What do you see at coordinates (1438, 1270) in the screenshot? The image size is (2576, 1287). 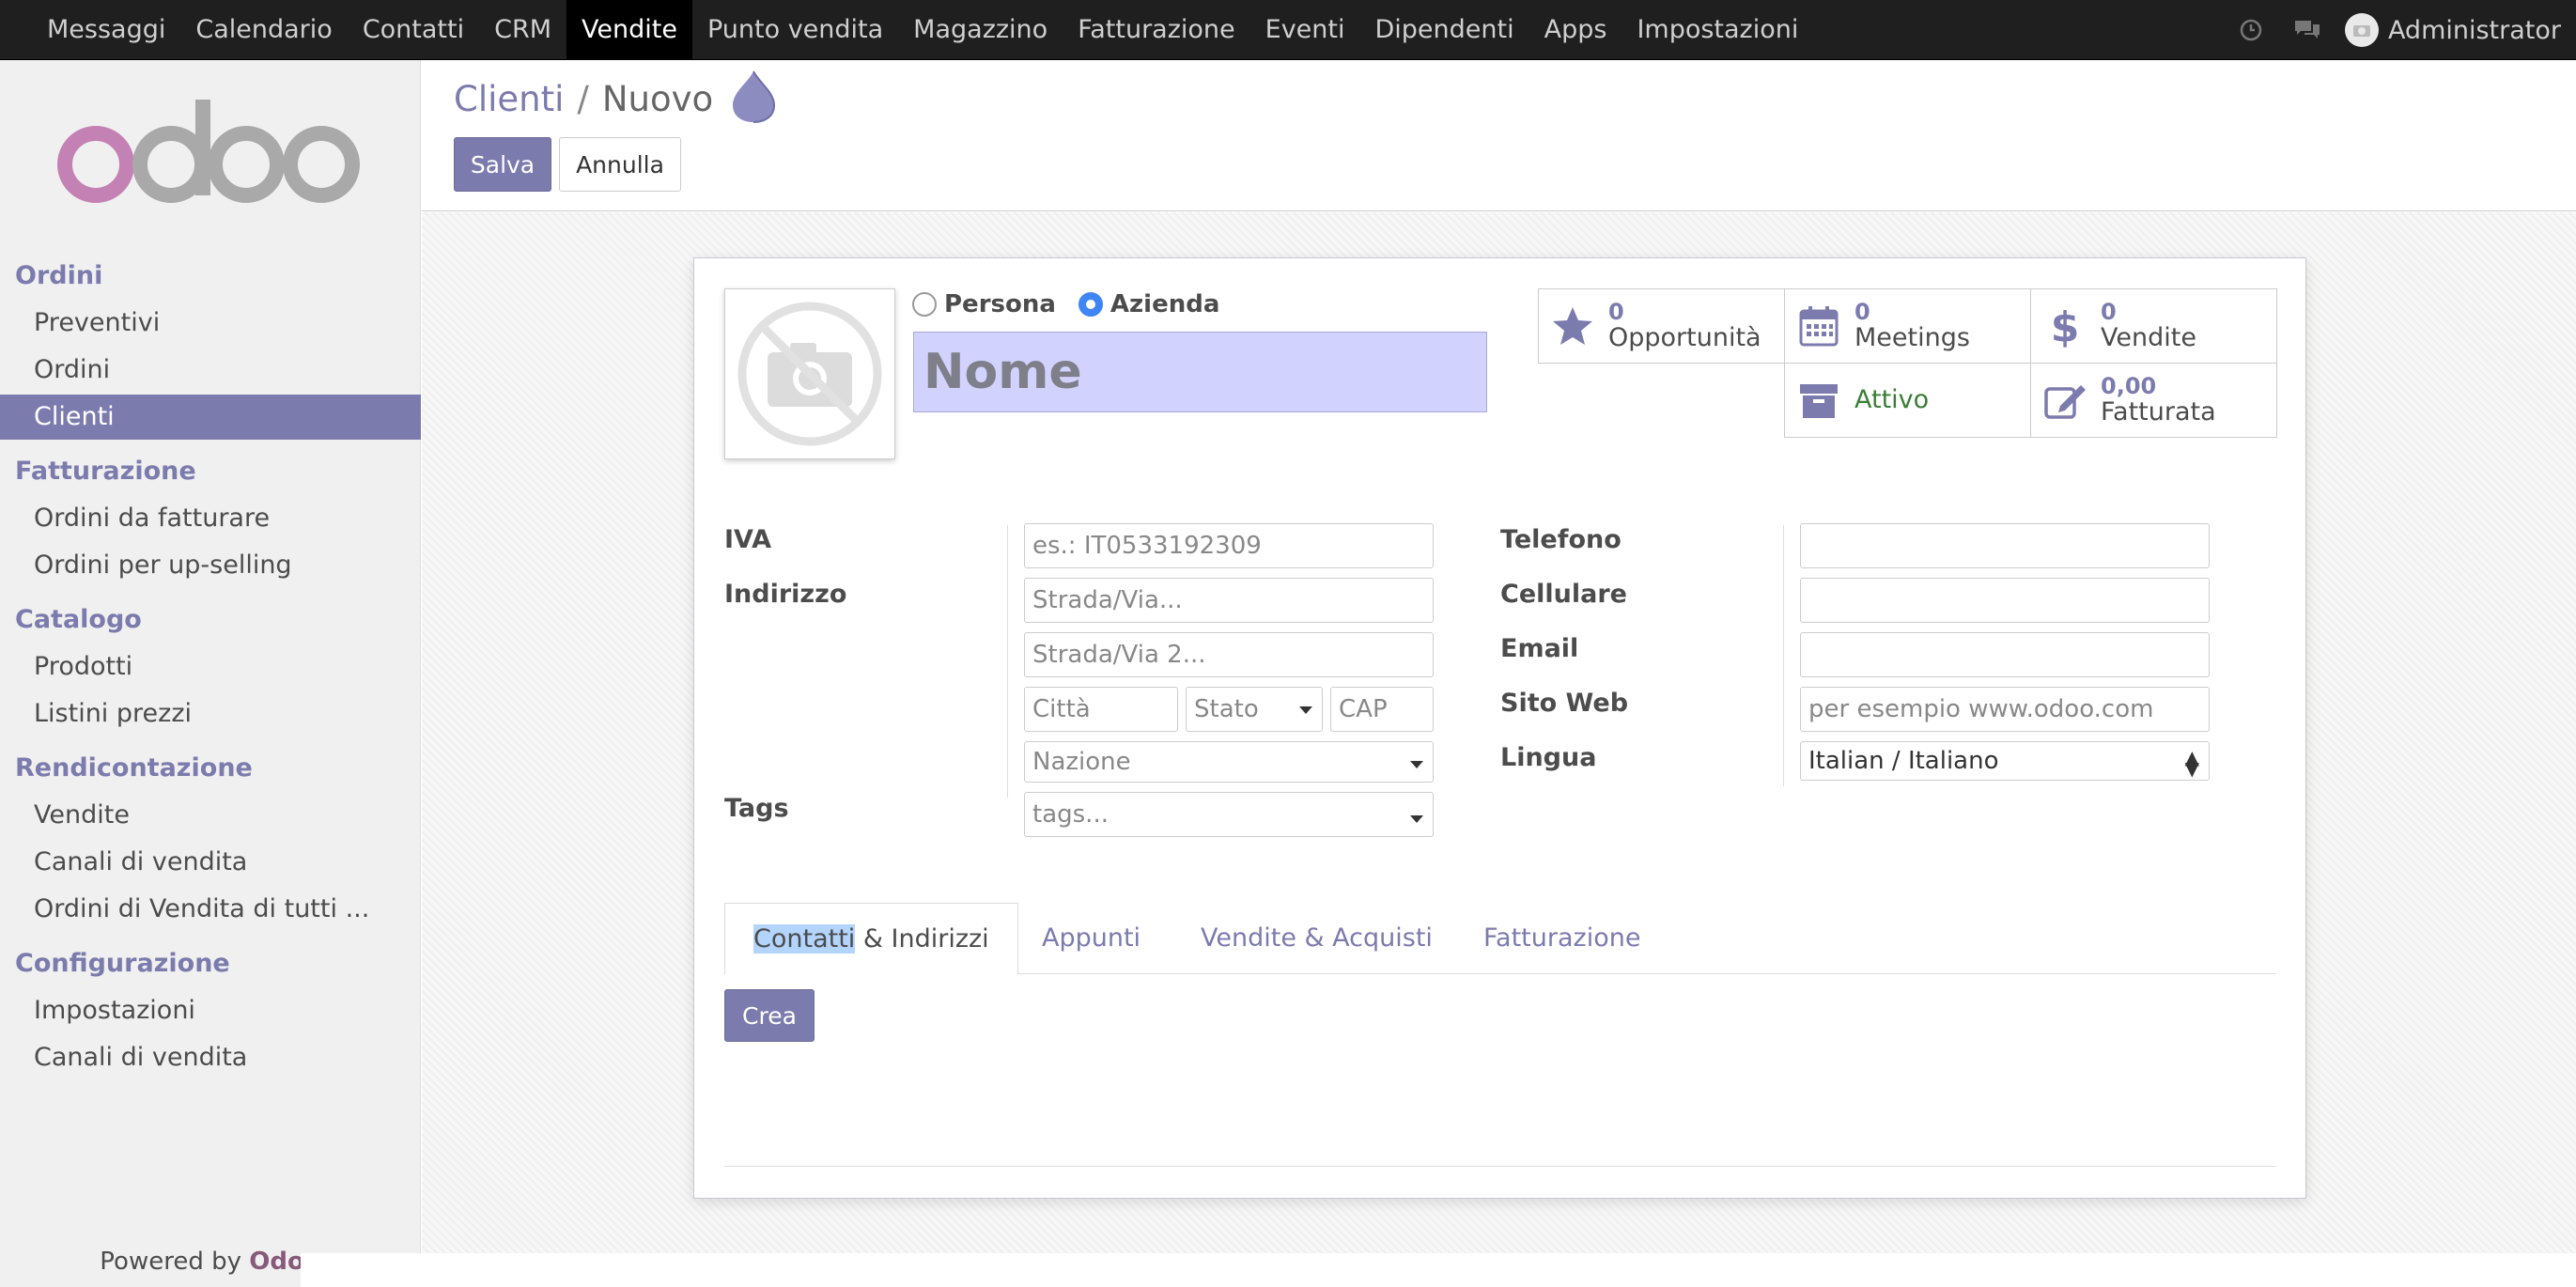 I see `footer-strip` at bounding box center [1438, 1270].